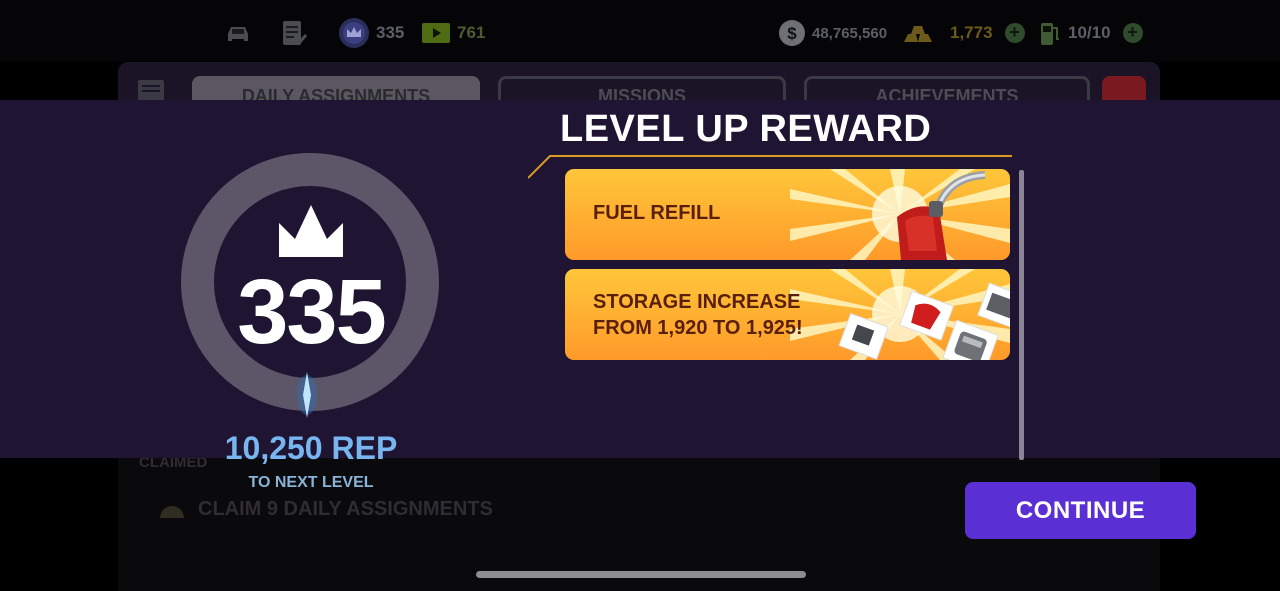 The image size is (1280, 591). I want to click on rewards-scrollbar, so click(1021, 315).